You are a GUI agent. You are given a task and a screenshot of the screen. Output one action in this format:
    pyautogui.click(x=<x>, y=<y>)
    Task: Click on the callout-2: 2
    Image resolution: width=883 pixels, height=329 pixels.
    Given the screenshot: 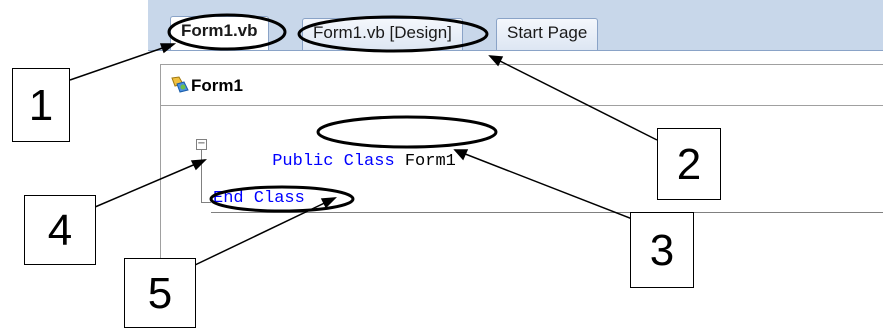 What is the action you would take?
    pyautogui.click(x=689, y=164)
    